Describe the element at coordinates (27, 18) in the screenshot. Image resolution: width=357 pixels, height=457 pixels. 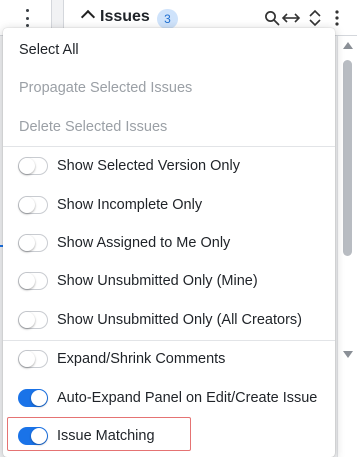
I see `more-vertical-icon` at that location.